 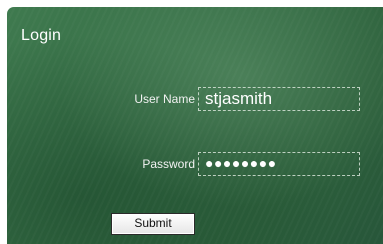 I want to click on password-label: Password, so click(x=168, y=164).